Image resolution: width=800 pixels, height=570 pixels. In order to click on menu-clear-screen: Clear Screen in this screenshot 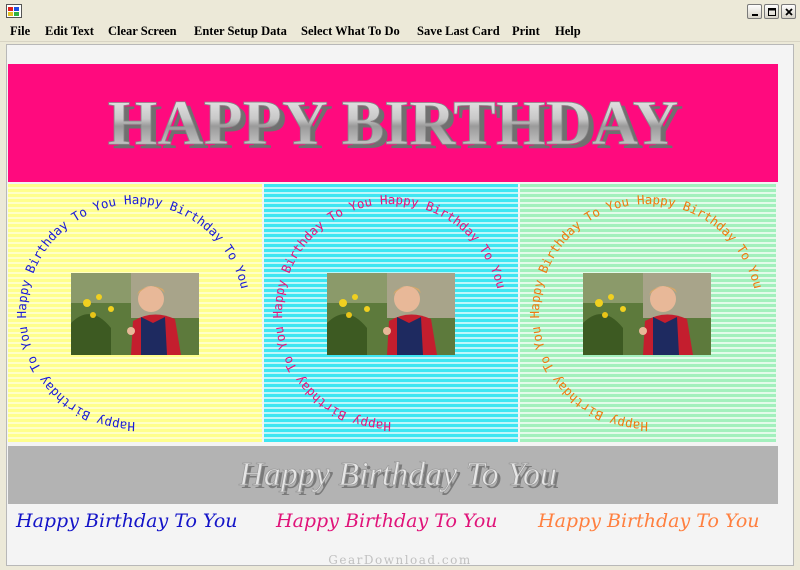, I will do `click(142, 32)`.